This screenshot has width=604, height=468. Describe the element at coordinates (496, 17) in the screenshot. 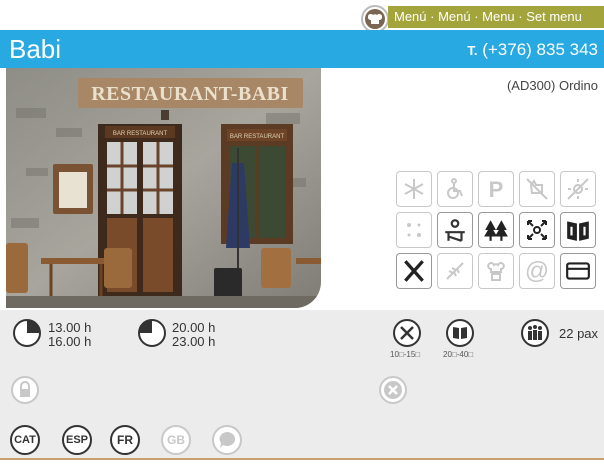

I see `menu-link: Menú · Menú · Menu · Set menu` at that location.